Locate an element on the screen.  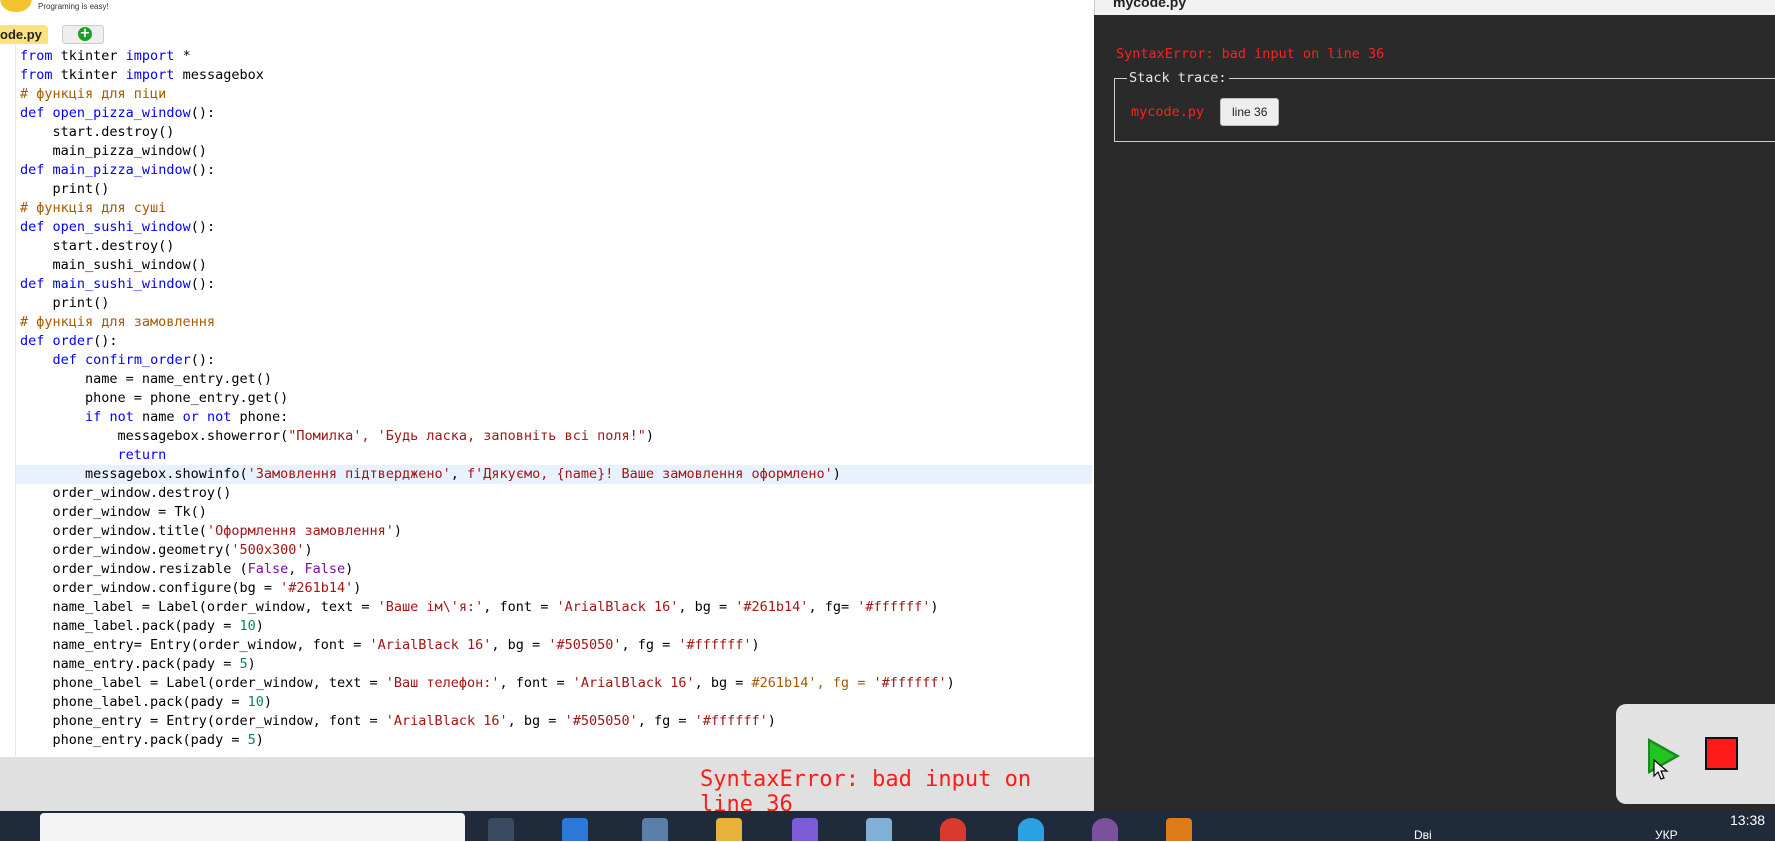
code-line: from tkinter import messagebox is located at coordinates (554, 75).